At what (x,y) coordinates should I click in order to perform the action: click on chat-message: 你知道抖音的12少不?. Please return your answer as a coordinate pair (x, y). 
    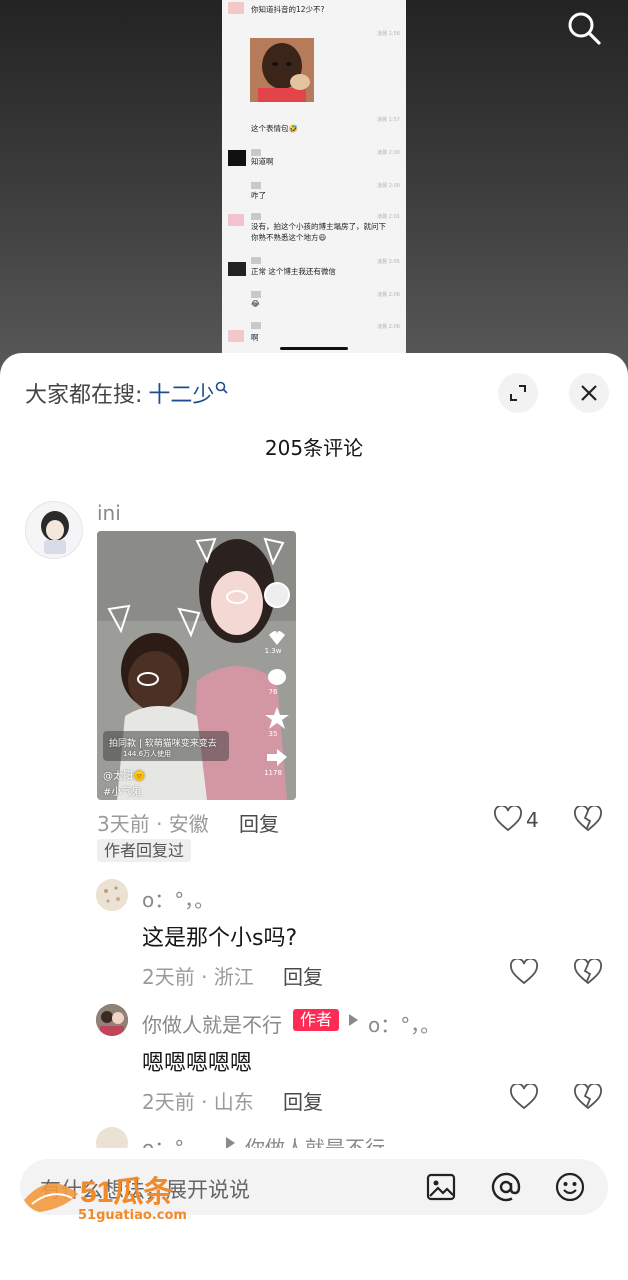
    Looking at the image, I should click on (288, 9).